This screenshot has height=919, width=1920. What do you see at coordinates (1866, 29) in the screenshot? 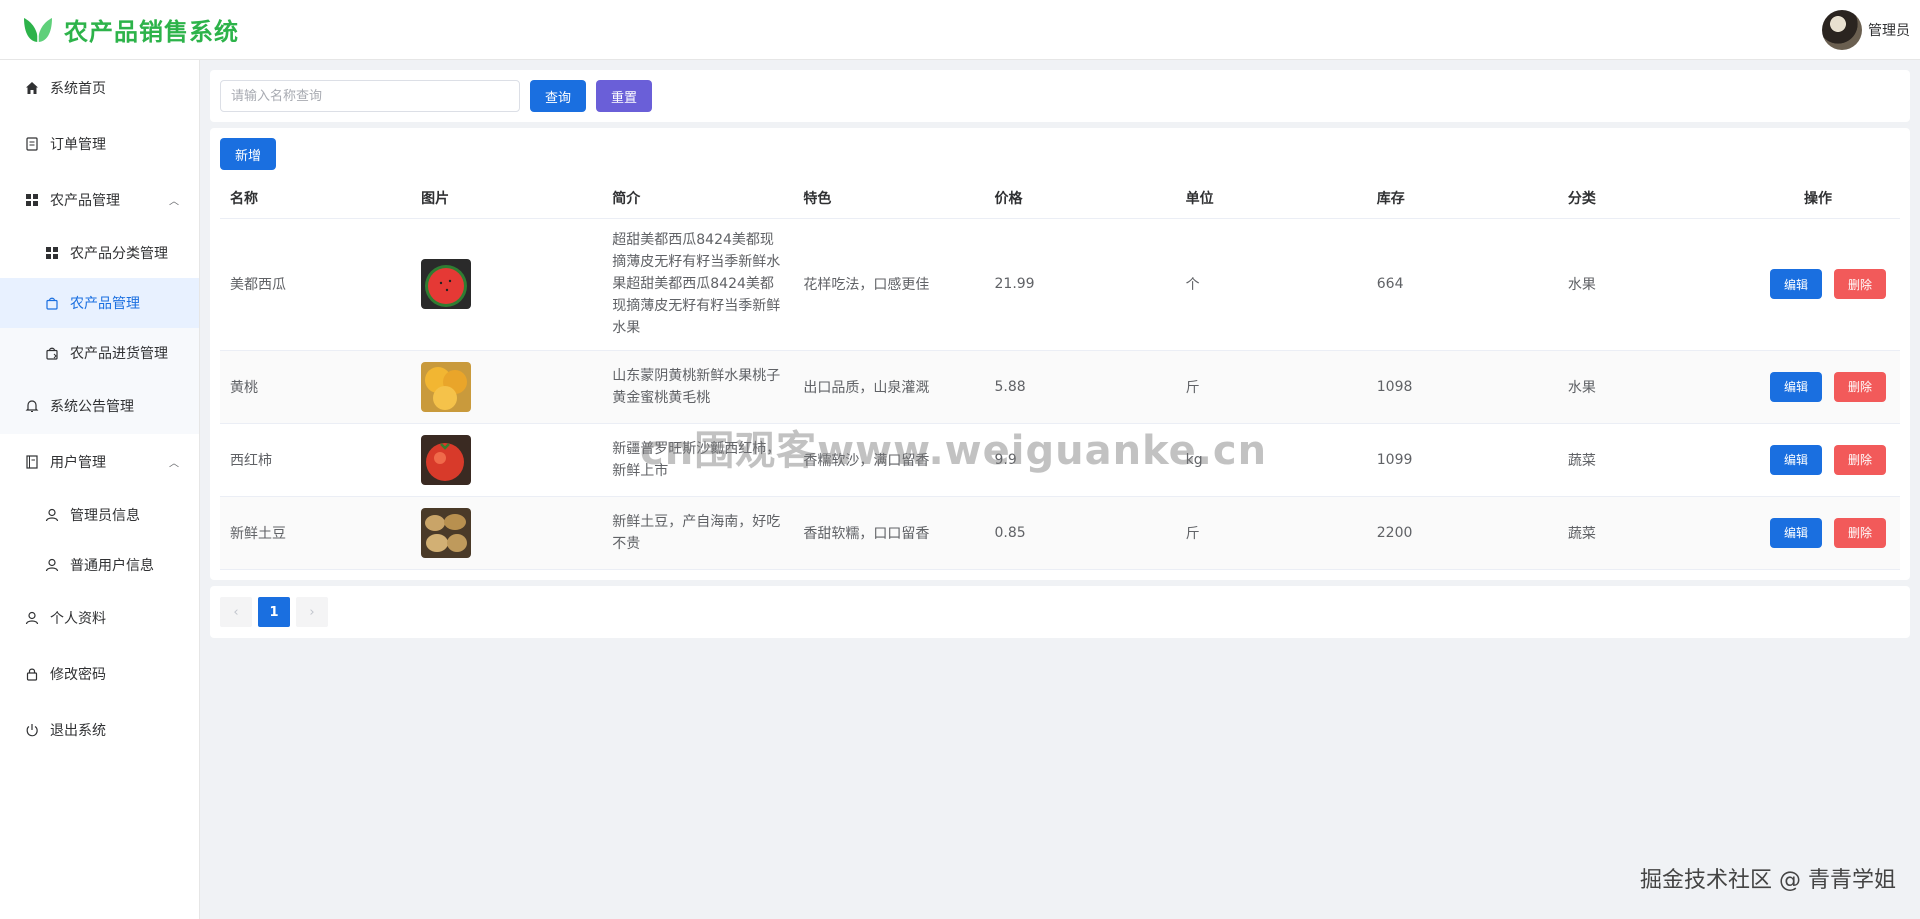
I see `user-menu: 管理员` at bounding box center [1866, 29].